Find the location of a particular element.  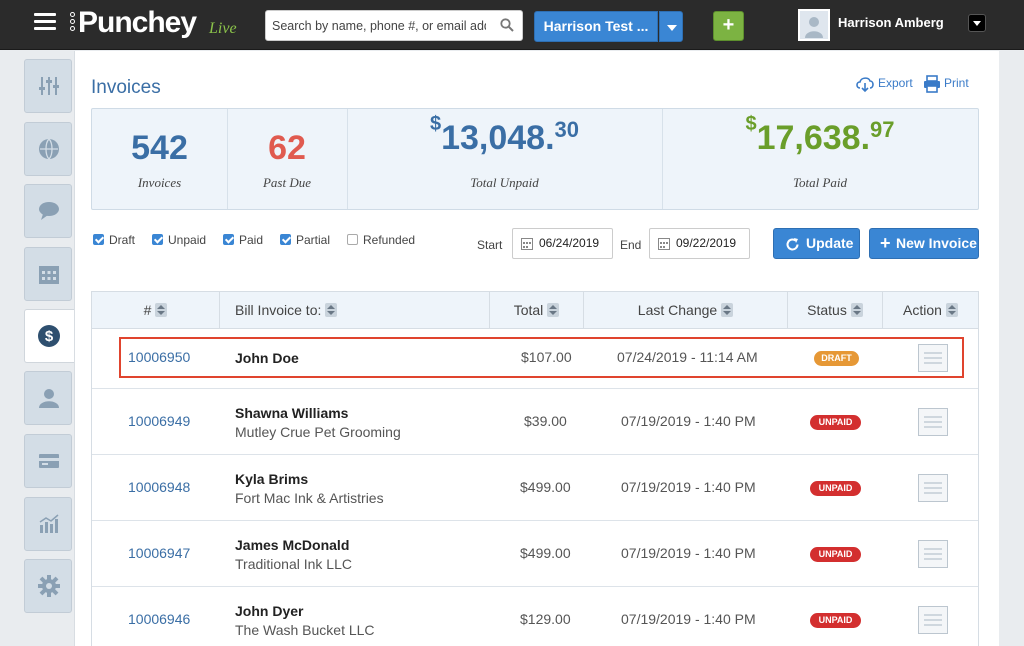

col-number: # is located at coordinates (156, 310).